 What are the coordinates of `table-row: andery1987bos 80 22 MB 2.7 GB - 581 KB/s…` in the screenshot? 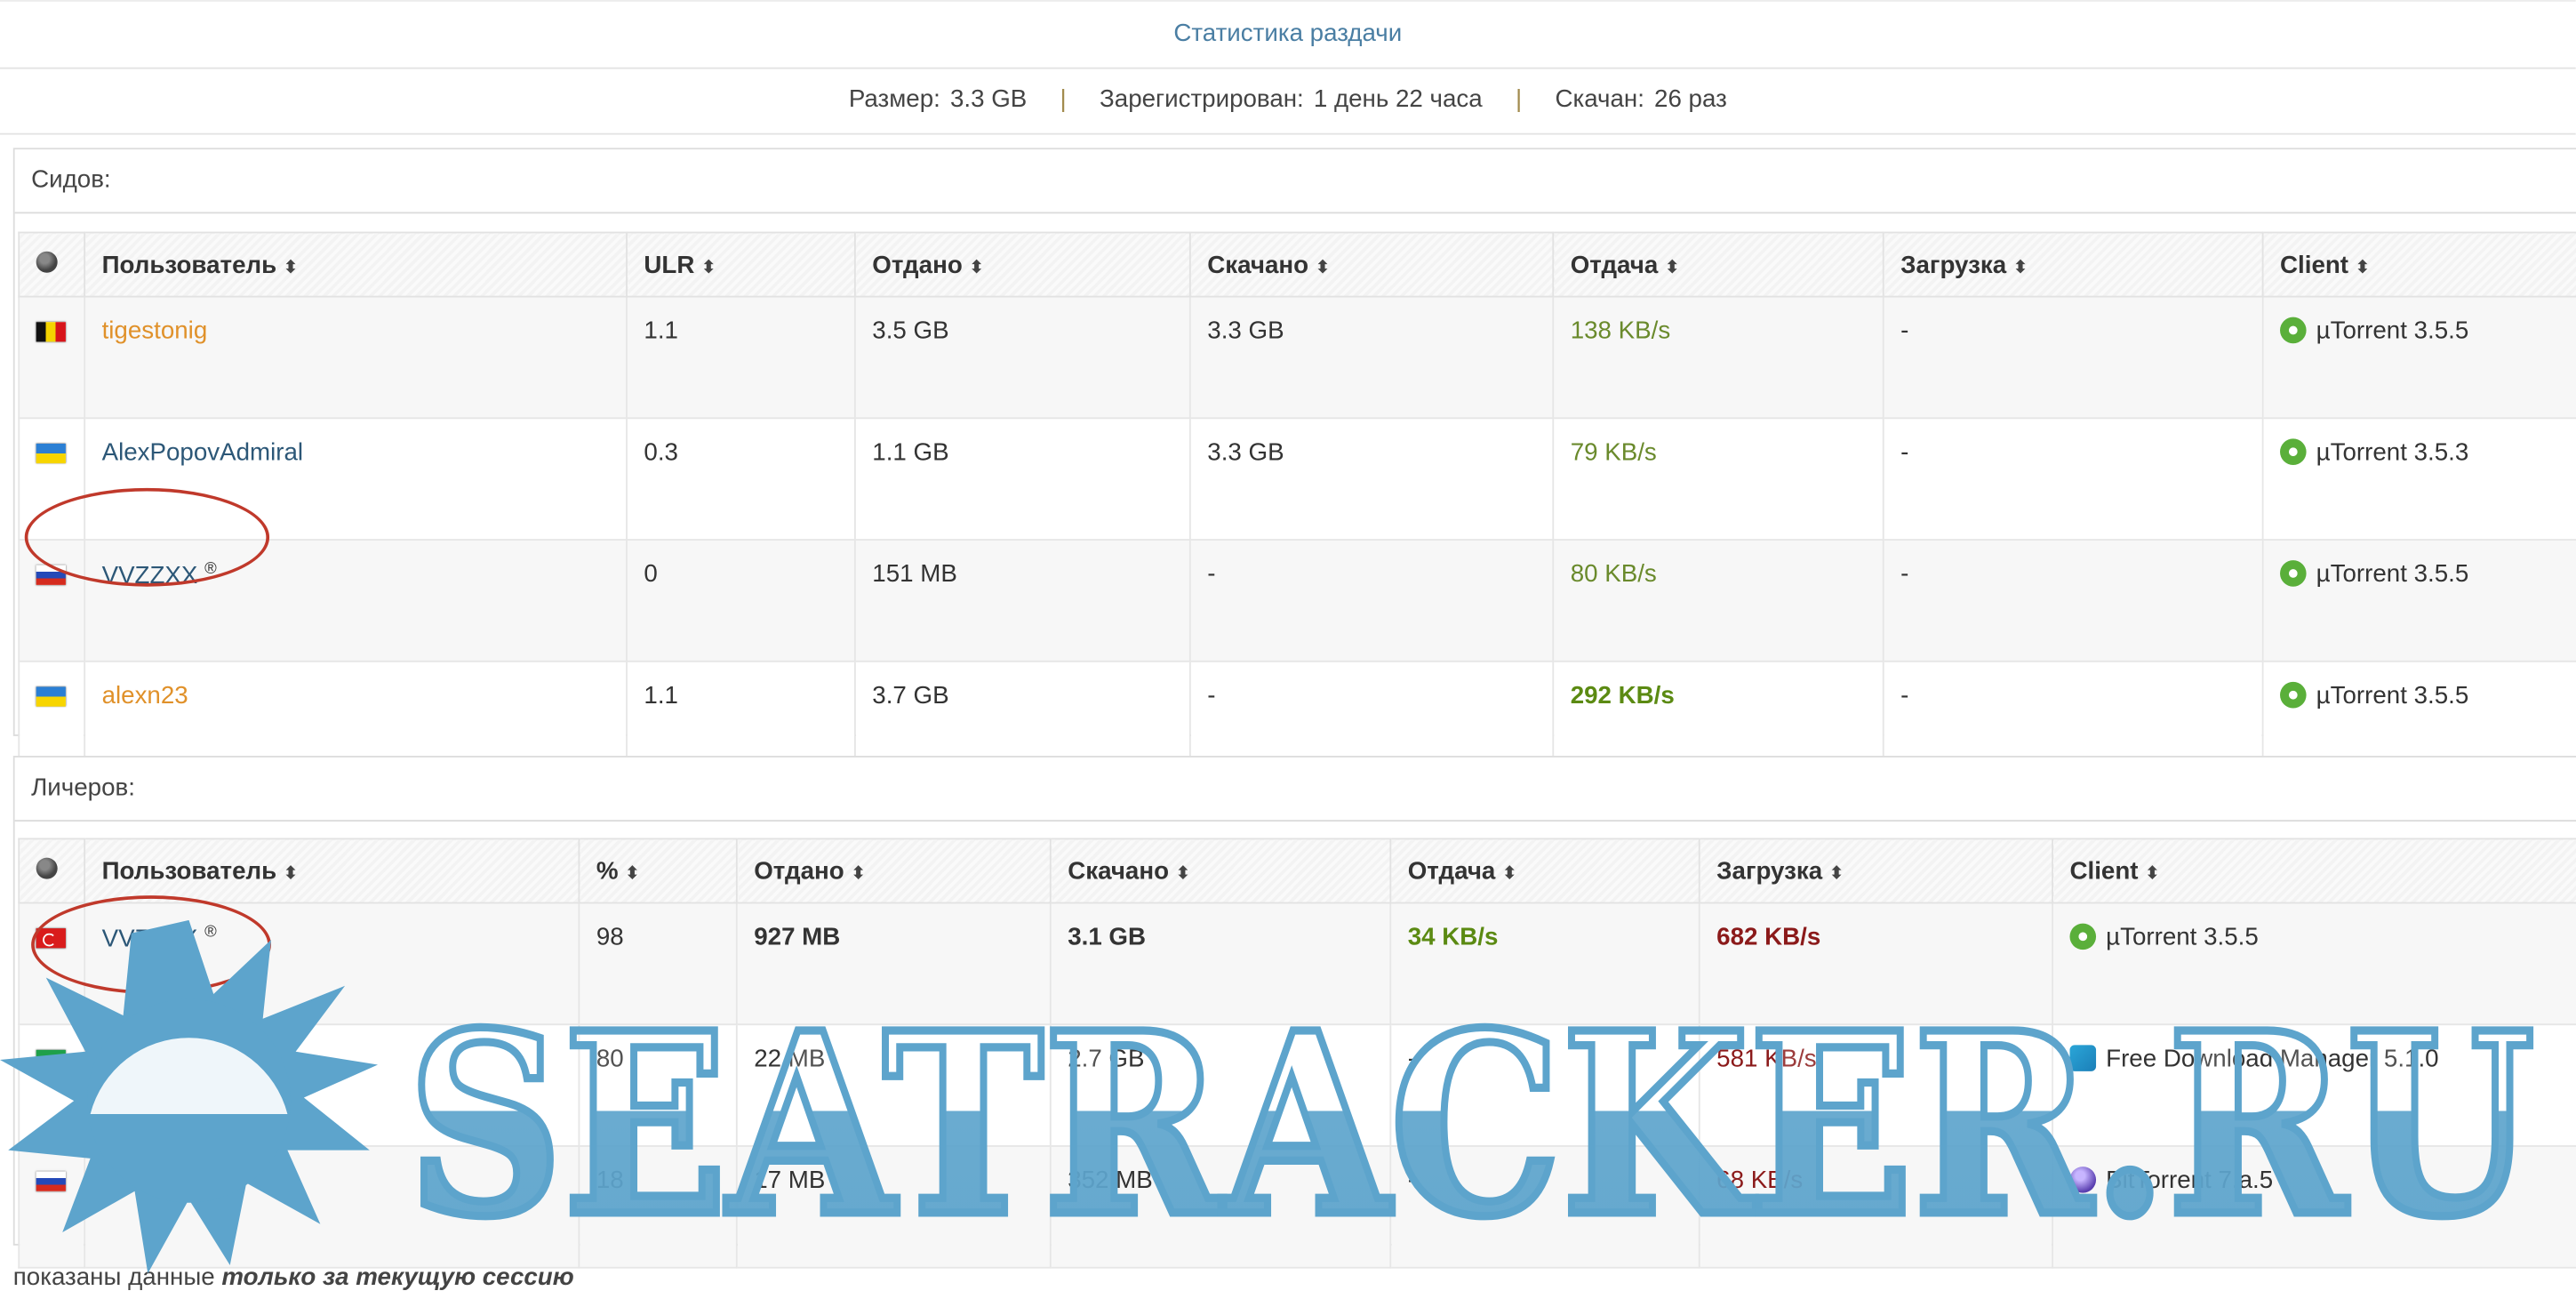 It's located at (1297, 1085).